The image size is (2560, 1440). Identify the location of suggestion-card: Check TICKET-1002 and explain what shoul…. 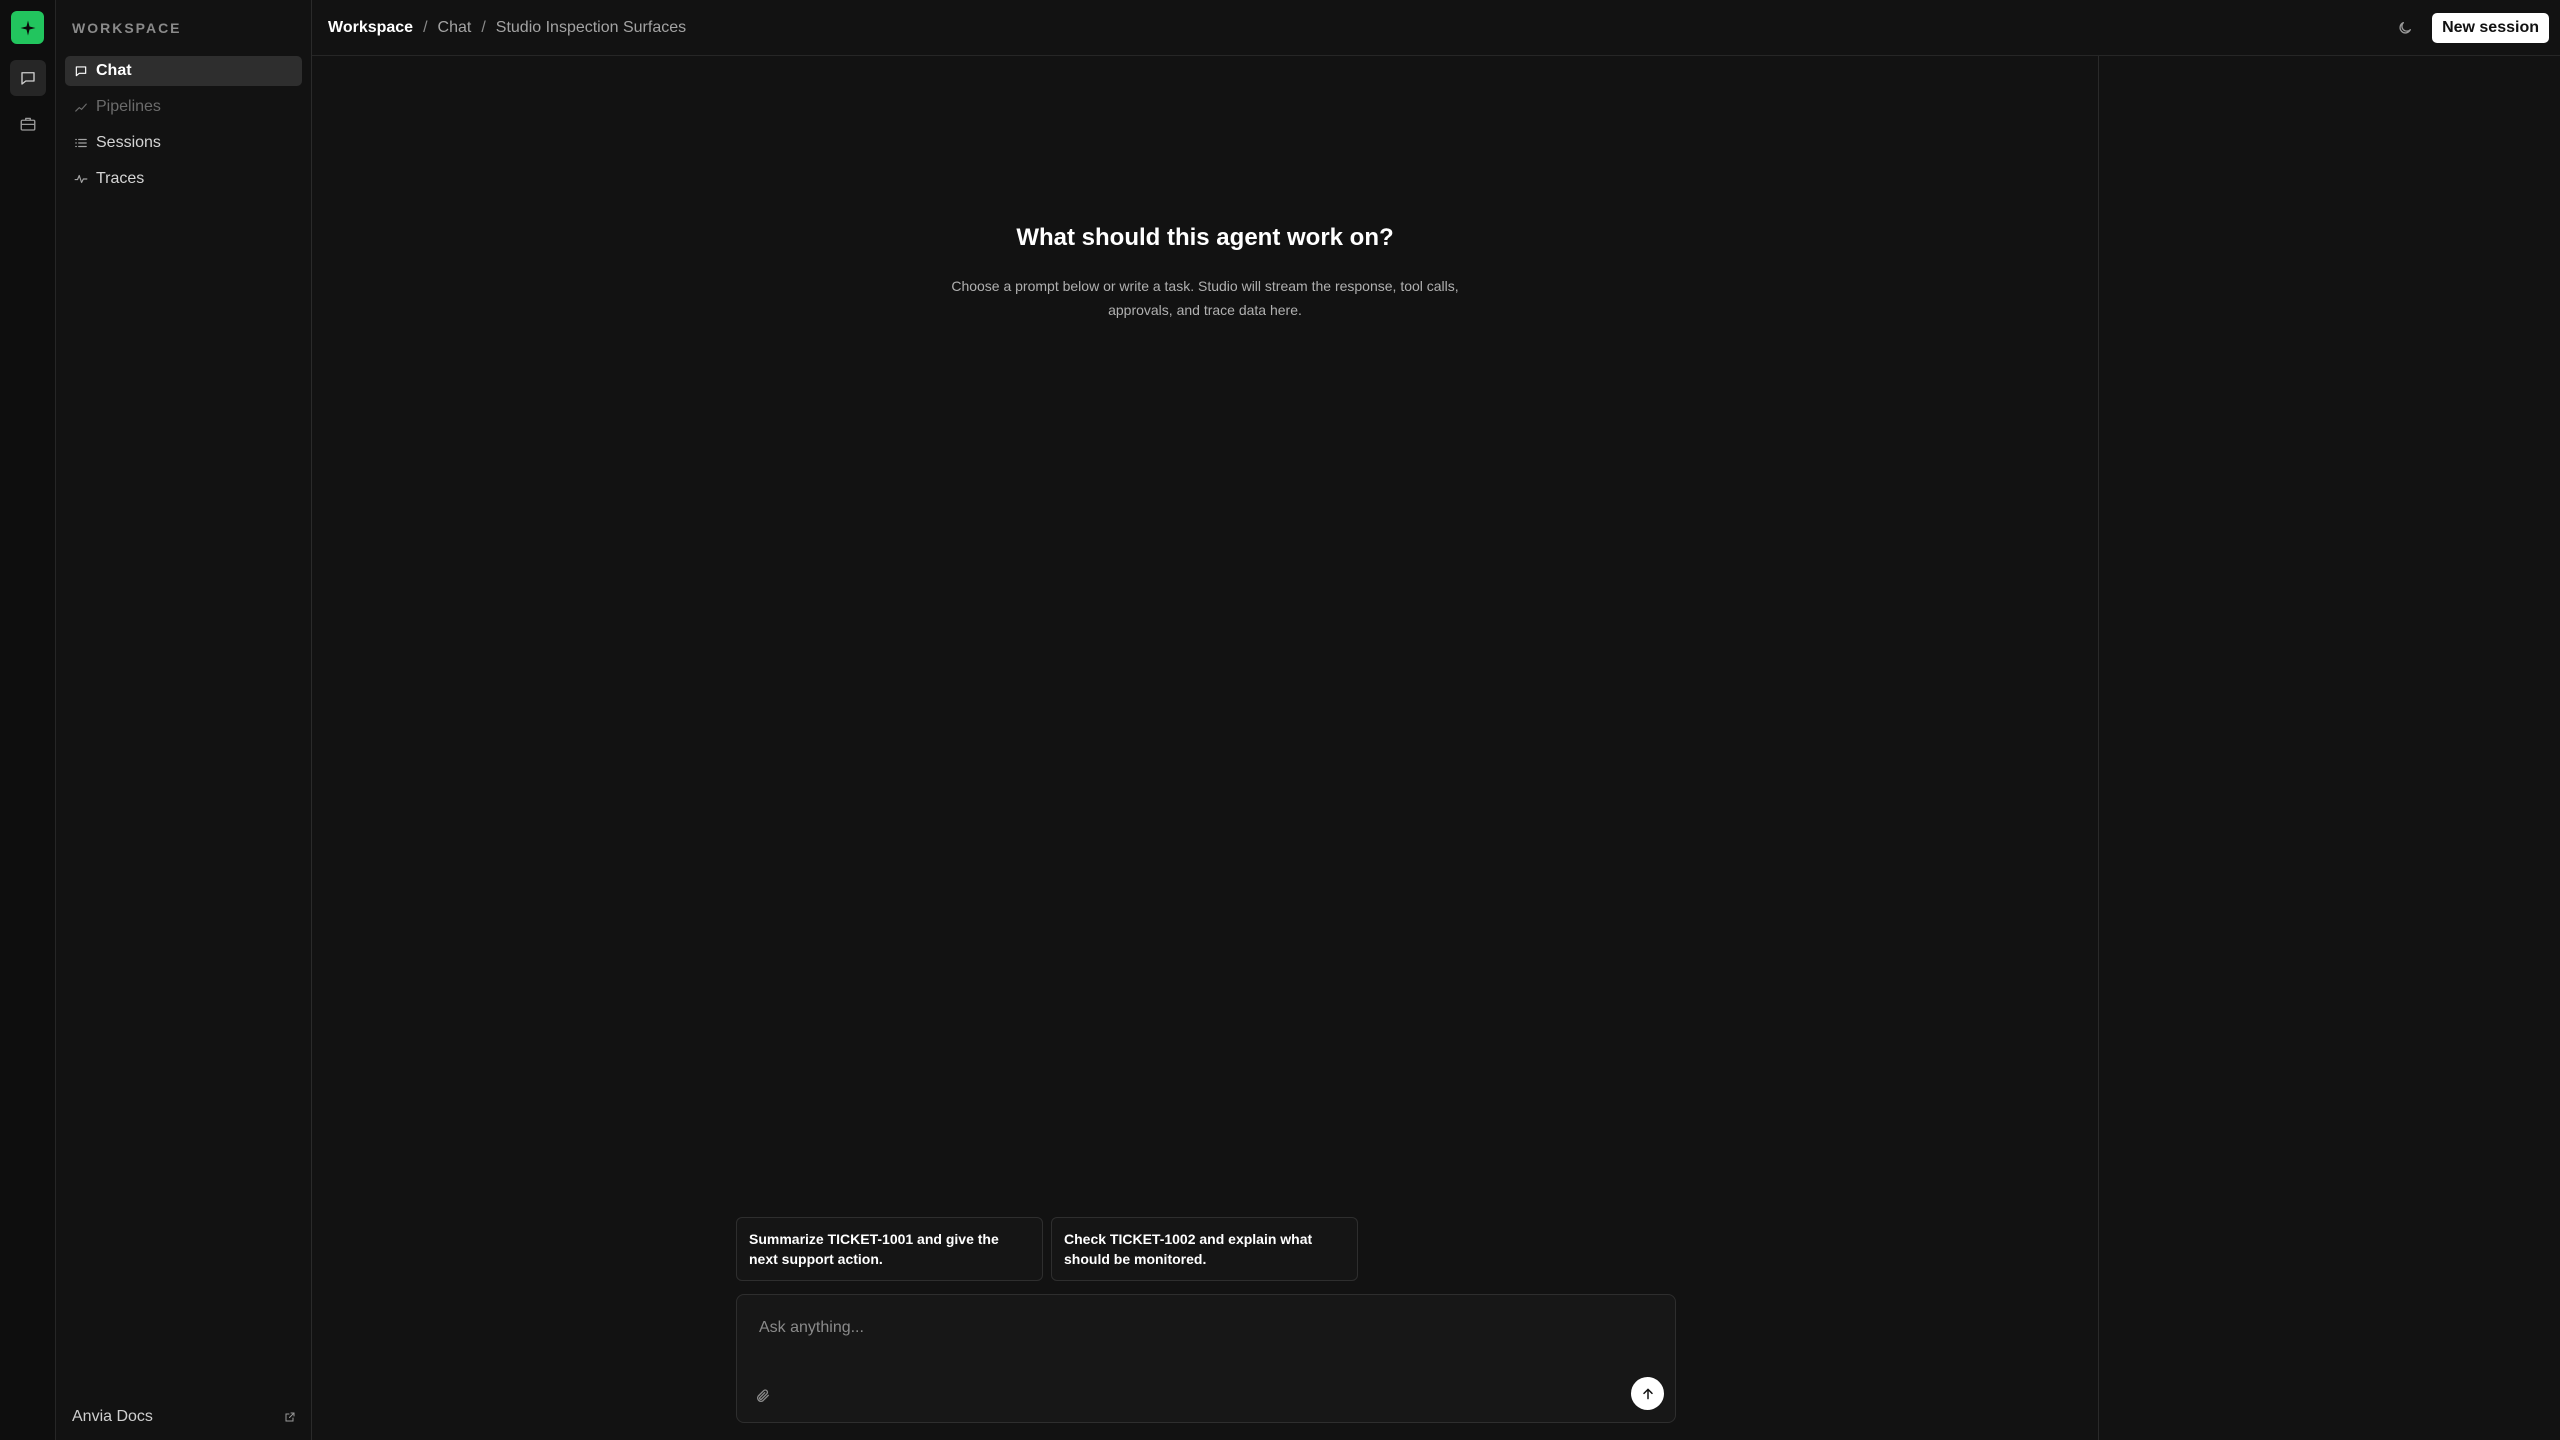
(1204, 1249).